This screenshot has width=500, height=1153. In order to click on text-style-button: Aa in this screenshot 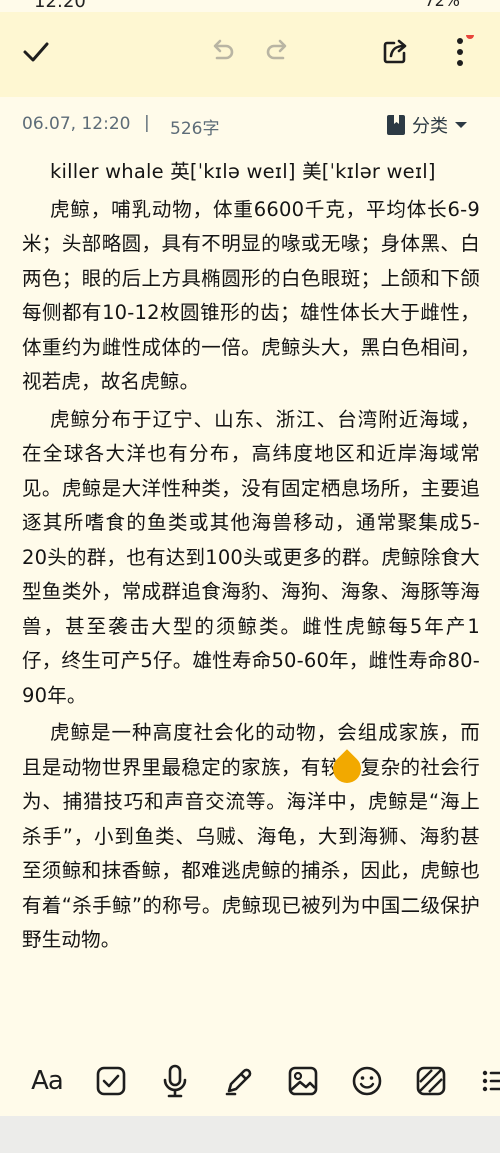, I will do `click(47, 1081)`.